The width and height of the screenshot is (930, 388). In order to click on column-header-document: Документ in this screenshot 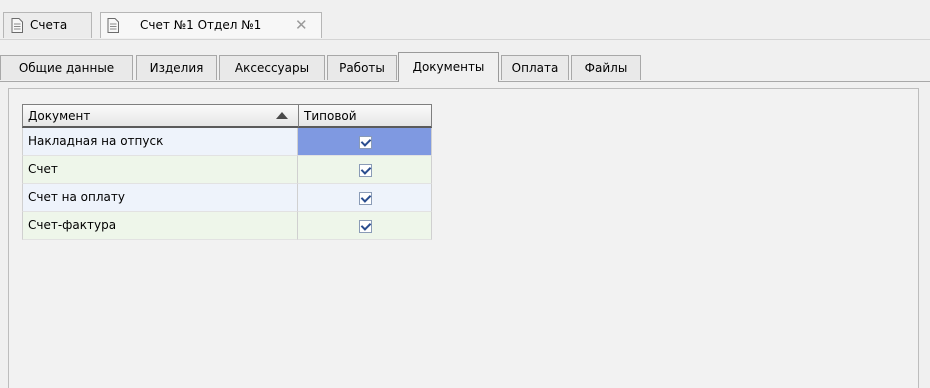, I will do `click(160, 116)`.